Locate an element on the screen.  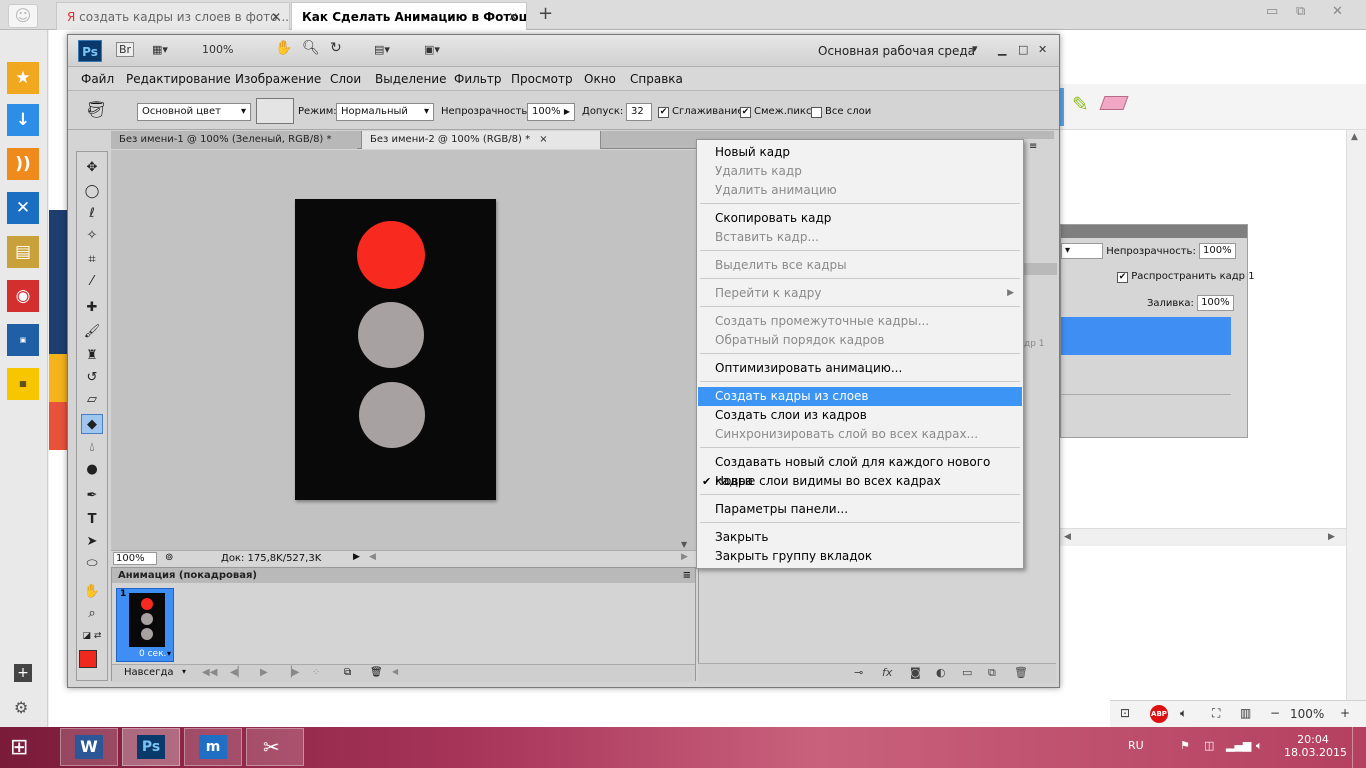
menu-view: Просмотр is located at coordinates (542, 79).